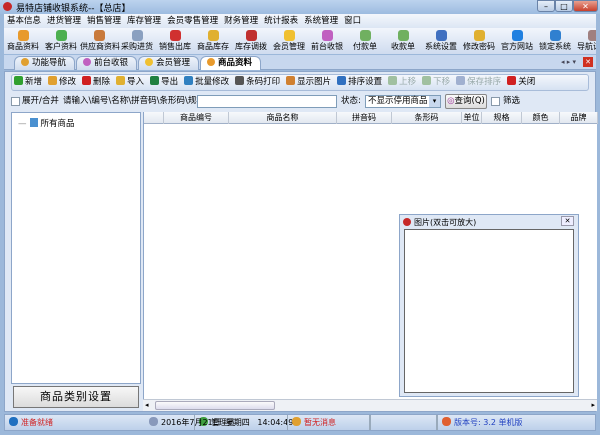  What do you see at coordinates (169, 63) in the screenshot?
I see `tab-item: 会员管理` at bounding box center [169, 63].